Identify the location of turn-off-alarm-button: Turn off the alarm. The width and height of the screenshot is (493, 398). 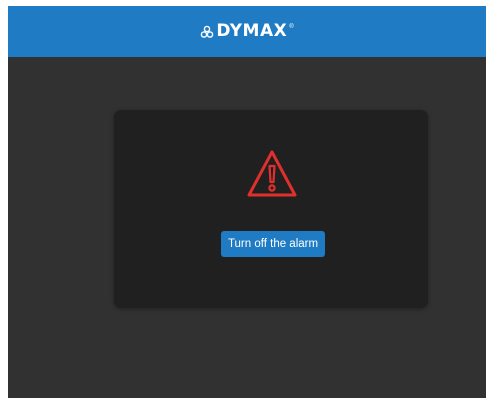
(273, 244).